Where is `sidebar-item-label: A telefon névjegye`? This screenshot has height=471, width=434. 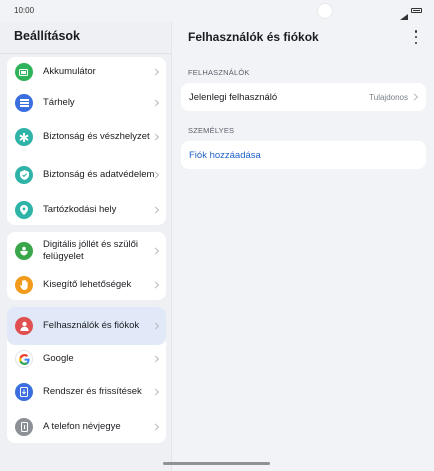 sidebar-item-label: A telefon névjegye is located at coordinates (82, 426).